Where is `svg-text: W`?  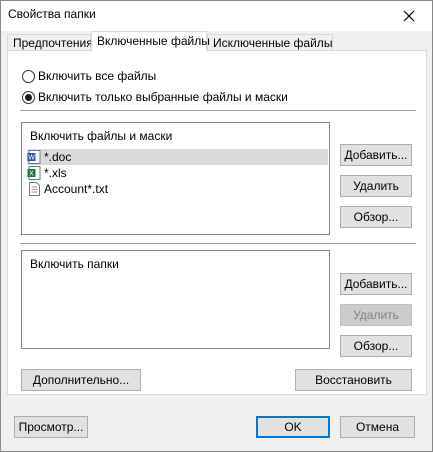 svg-text: W is located at coordinates (31, 158).